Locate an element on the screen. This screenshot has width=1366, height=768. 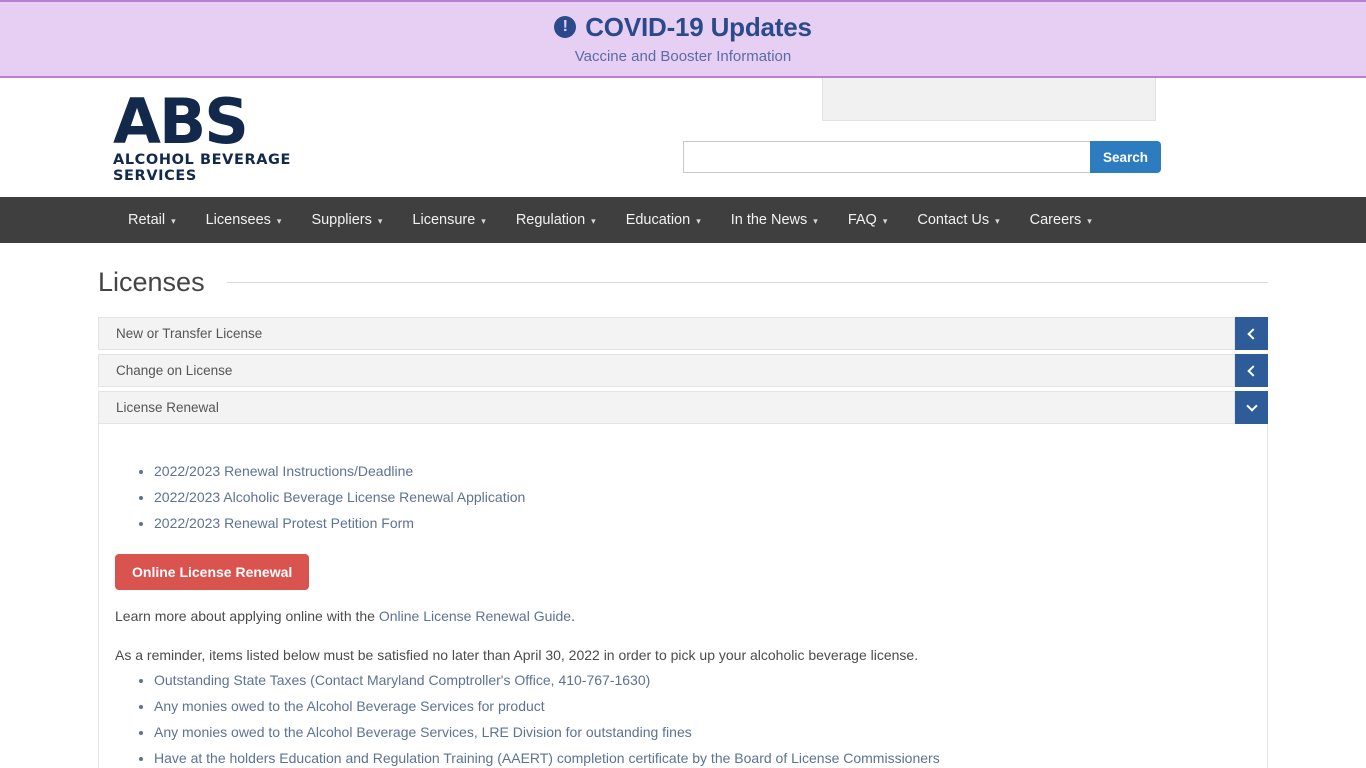
nav-label: In the News is located at coordinates (769, 220).